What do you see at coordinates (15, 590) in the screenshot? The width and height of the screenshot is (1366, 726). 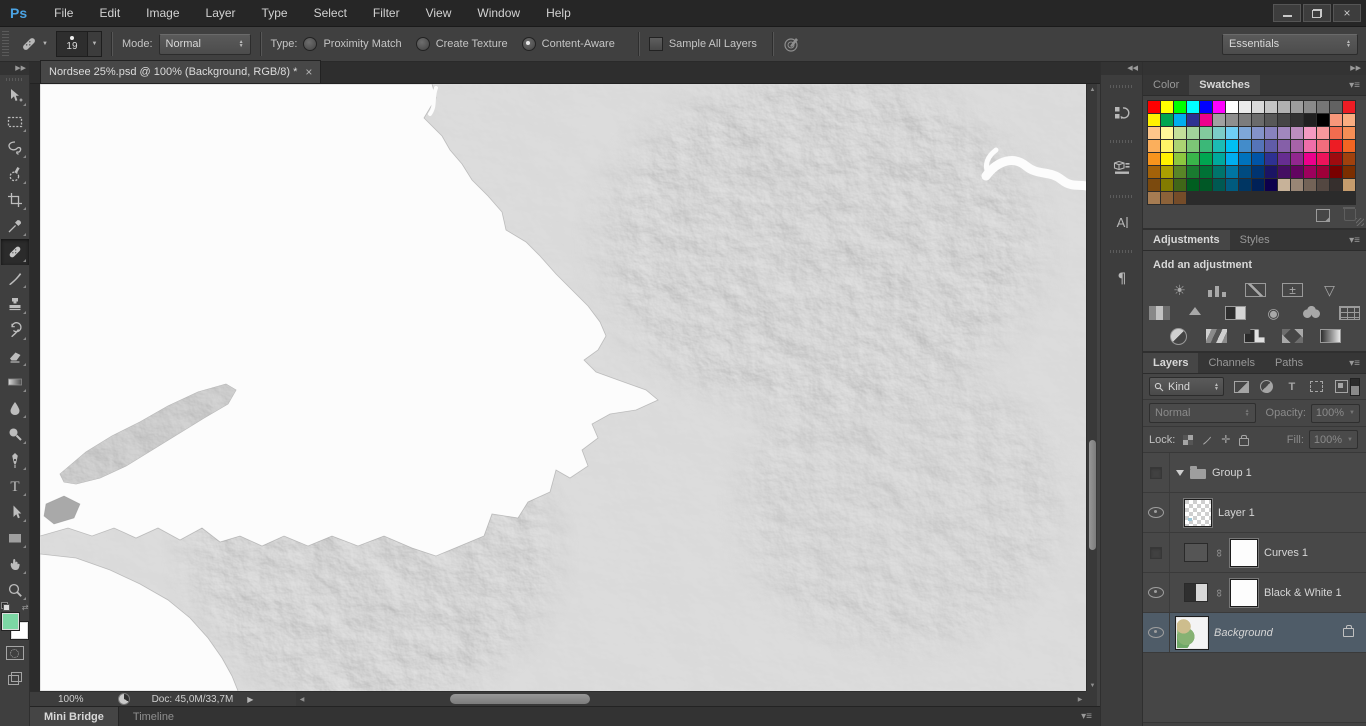 I see `zoom-tool` at bounding box center [15, 590].